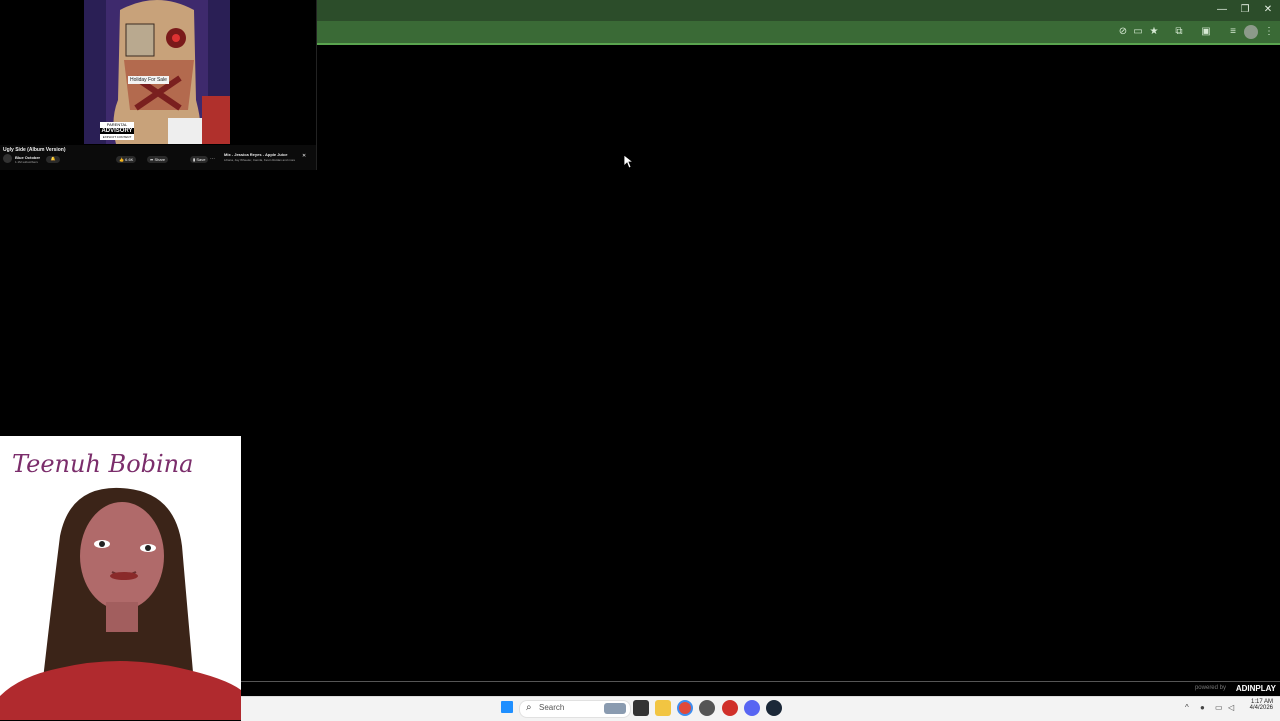 This screenshot has width=1280, height=721. I want to click on taskbar-search-box: ⌕ Search, so click(575, 709).